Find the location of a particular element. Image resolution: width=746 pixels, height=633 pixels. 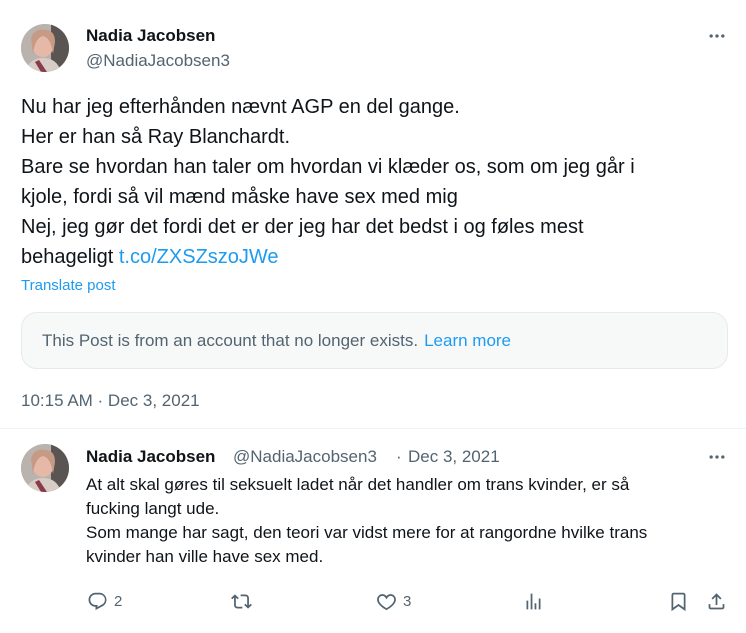

post-media-link: t.co/ZXSZszoJWe is located at coordinates (199, 257).